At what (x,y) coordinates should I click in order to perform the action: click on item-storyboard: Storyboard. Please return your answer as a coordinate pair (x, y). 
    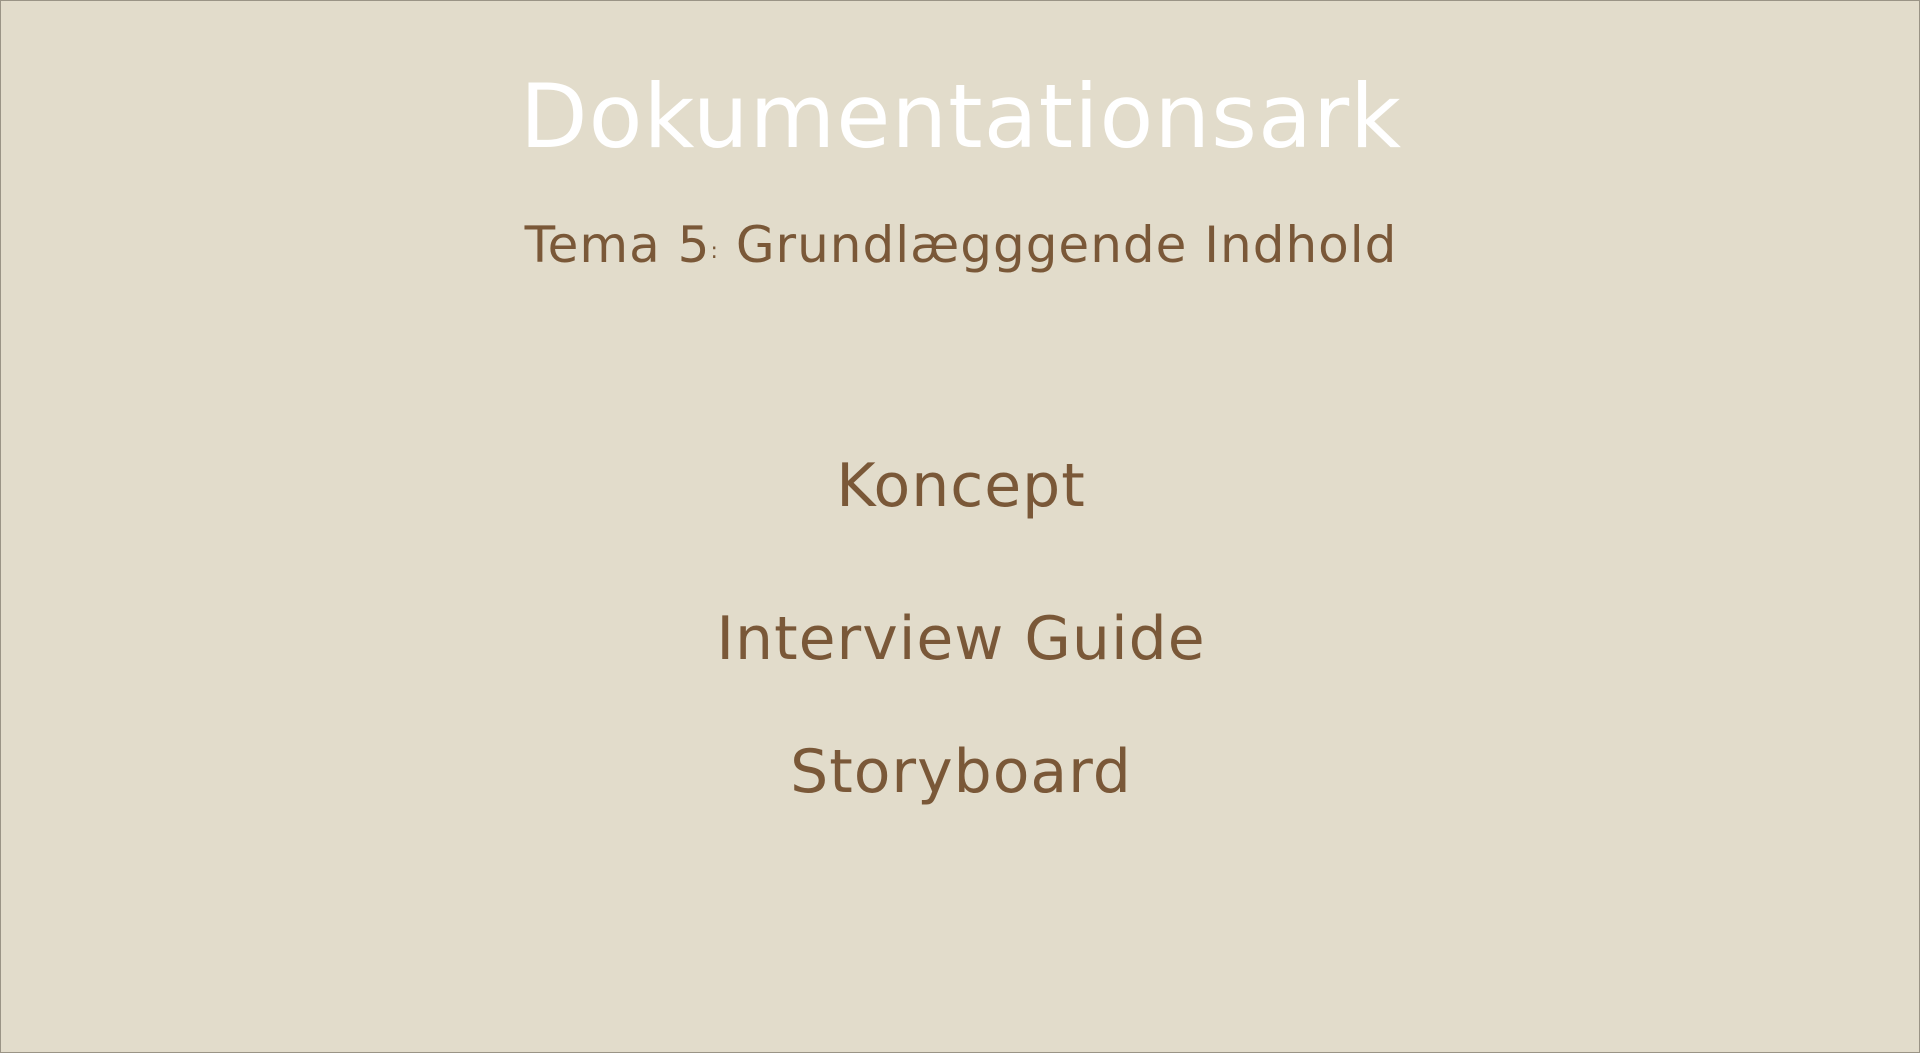
    Looking at the image, I should click on (961, 772).